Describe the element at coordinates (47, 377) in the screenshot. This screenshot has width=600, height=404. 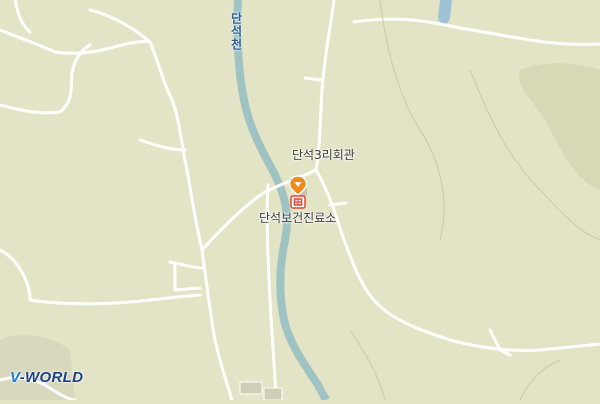
I see `vworld-logo: V-WORLD` at that location.